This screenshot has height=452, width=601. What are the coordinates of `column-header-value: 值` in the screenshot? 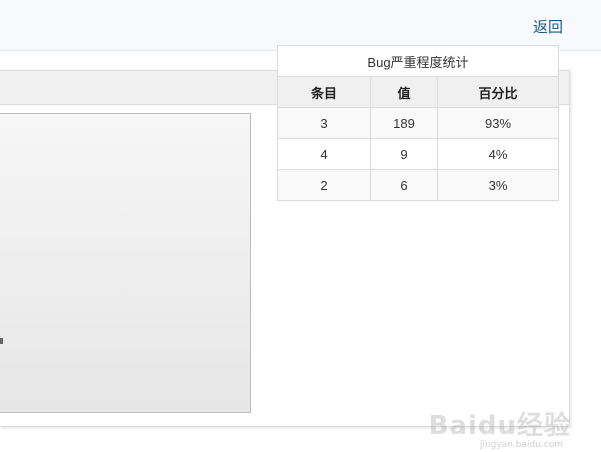 It's located at (404, 92).